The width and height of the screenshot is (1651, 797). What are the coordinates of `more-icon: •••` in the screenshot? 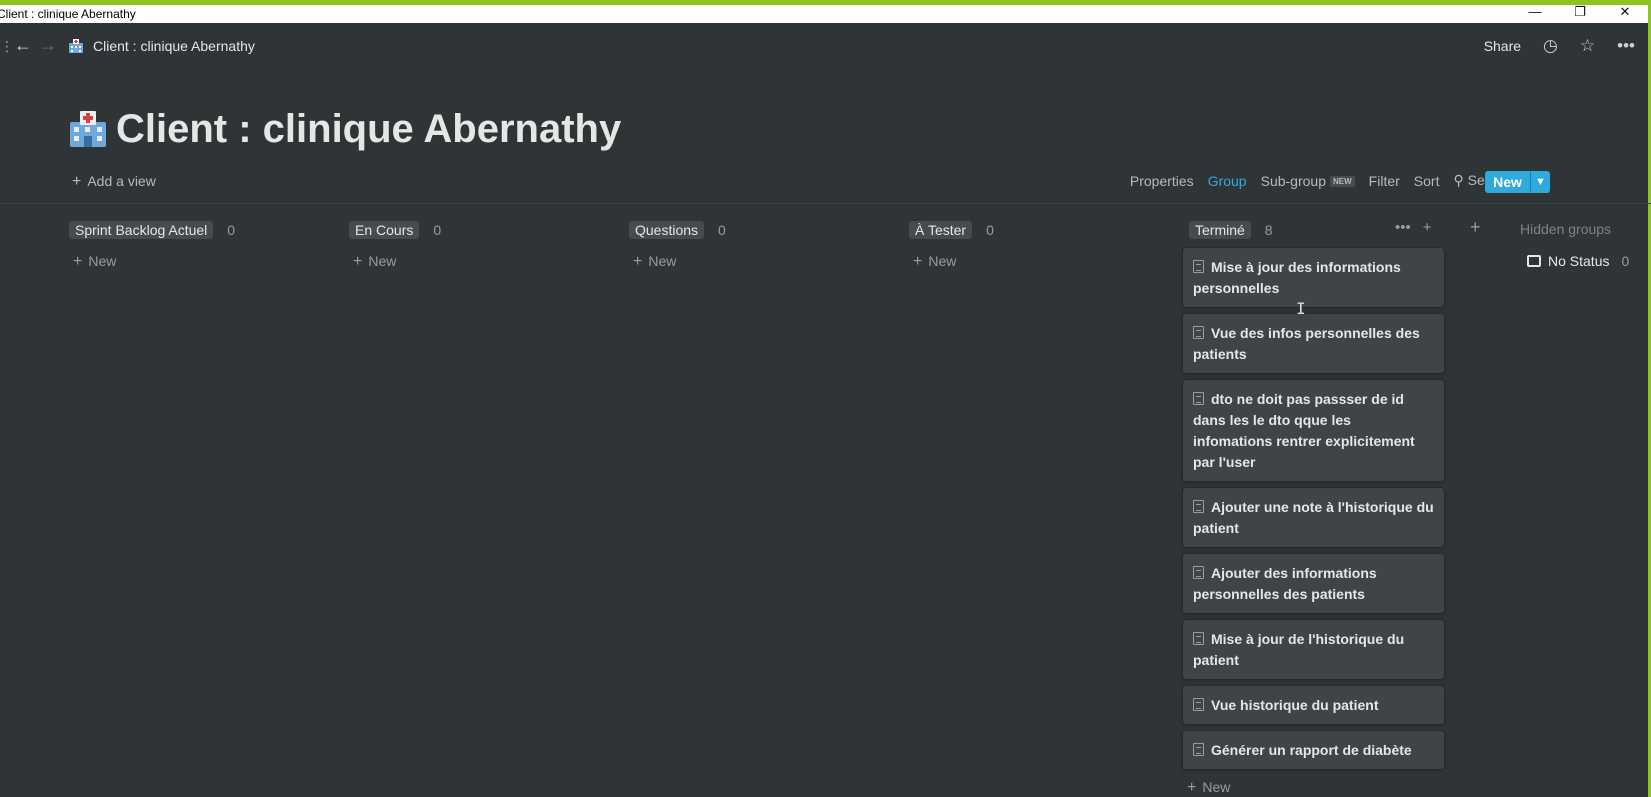 It's located at (1626, 46).